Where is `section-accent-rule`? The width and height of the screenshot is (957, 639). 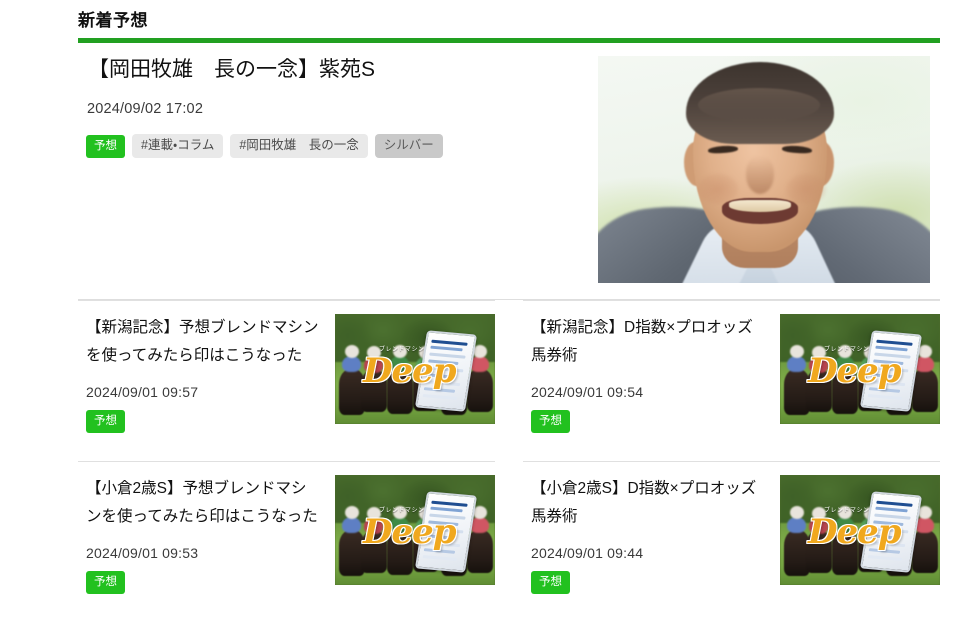
section-accent-rule is located at coordinates (509, 40).